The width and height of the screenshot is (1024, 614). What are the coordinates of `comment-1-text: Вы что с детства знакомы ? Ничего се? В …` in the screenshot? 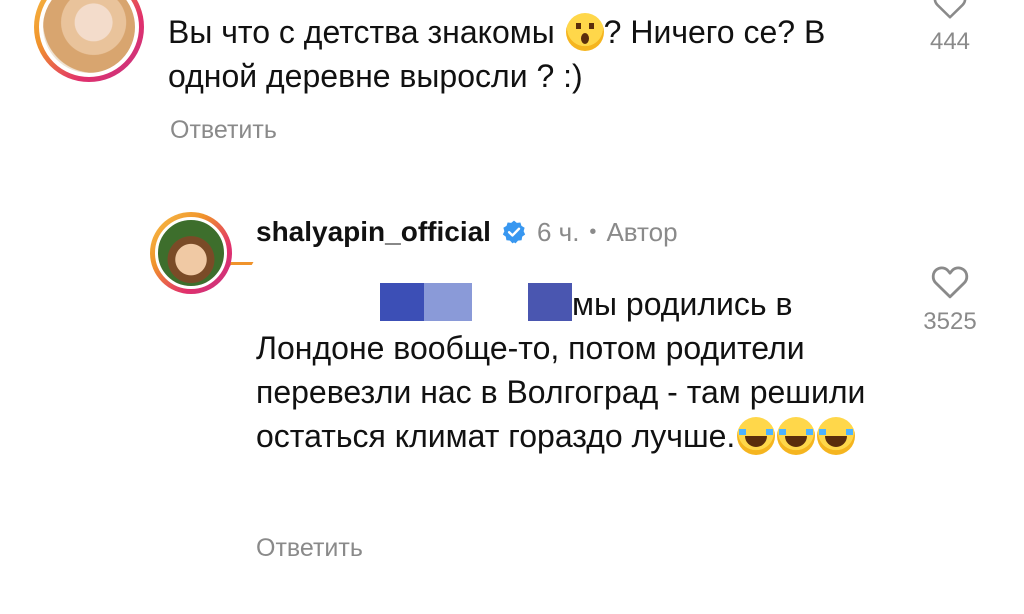 It's located at (528, 54).